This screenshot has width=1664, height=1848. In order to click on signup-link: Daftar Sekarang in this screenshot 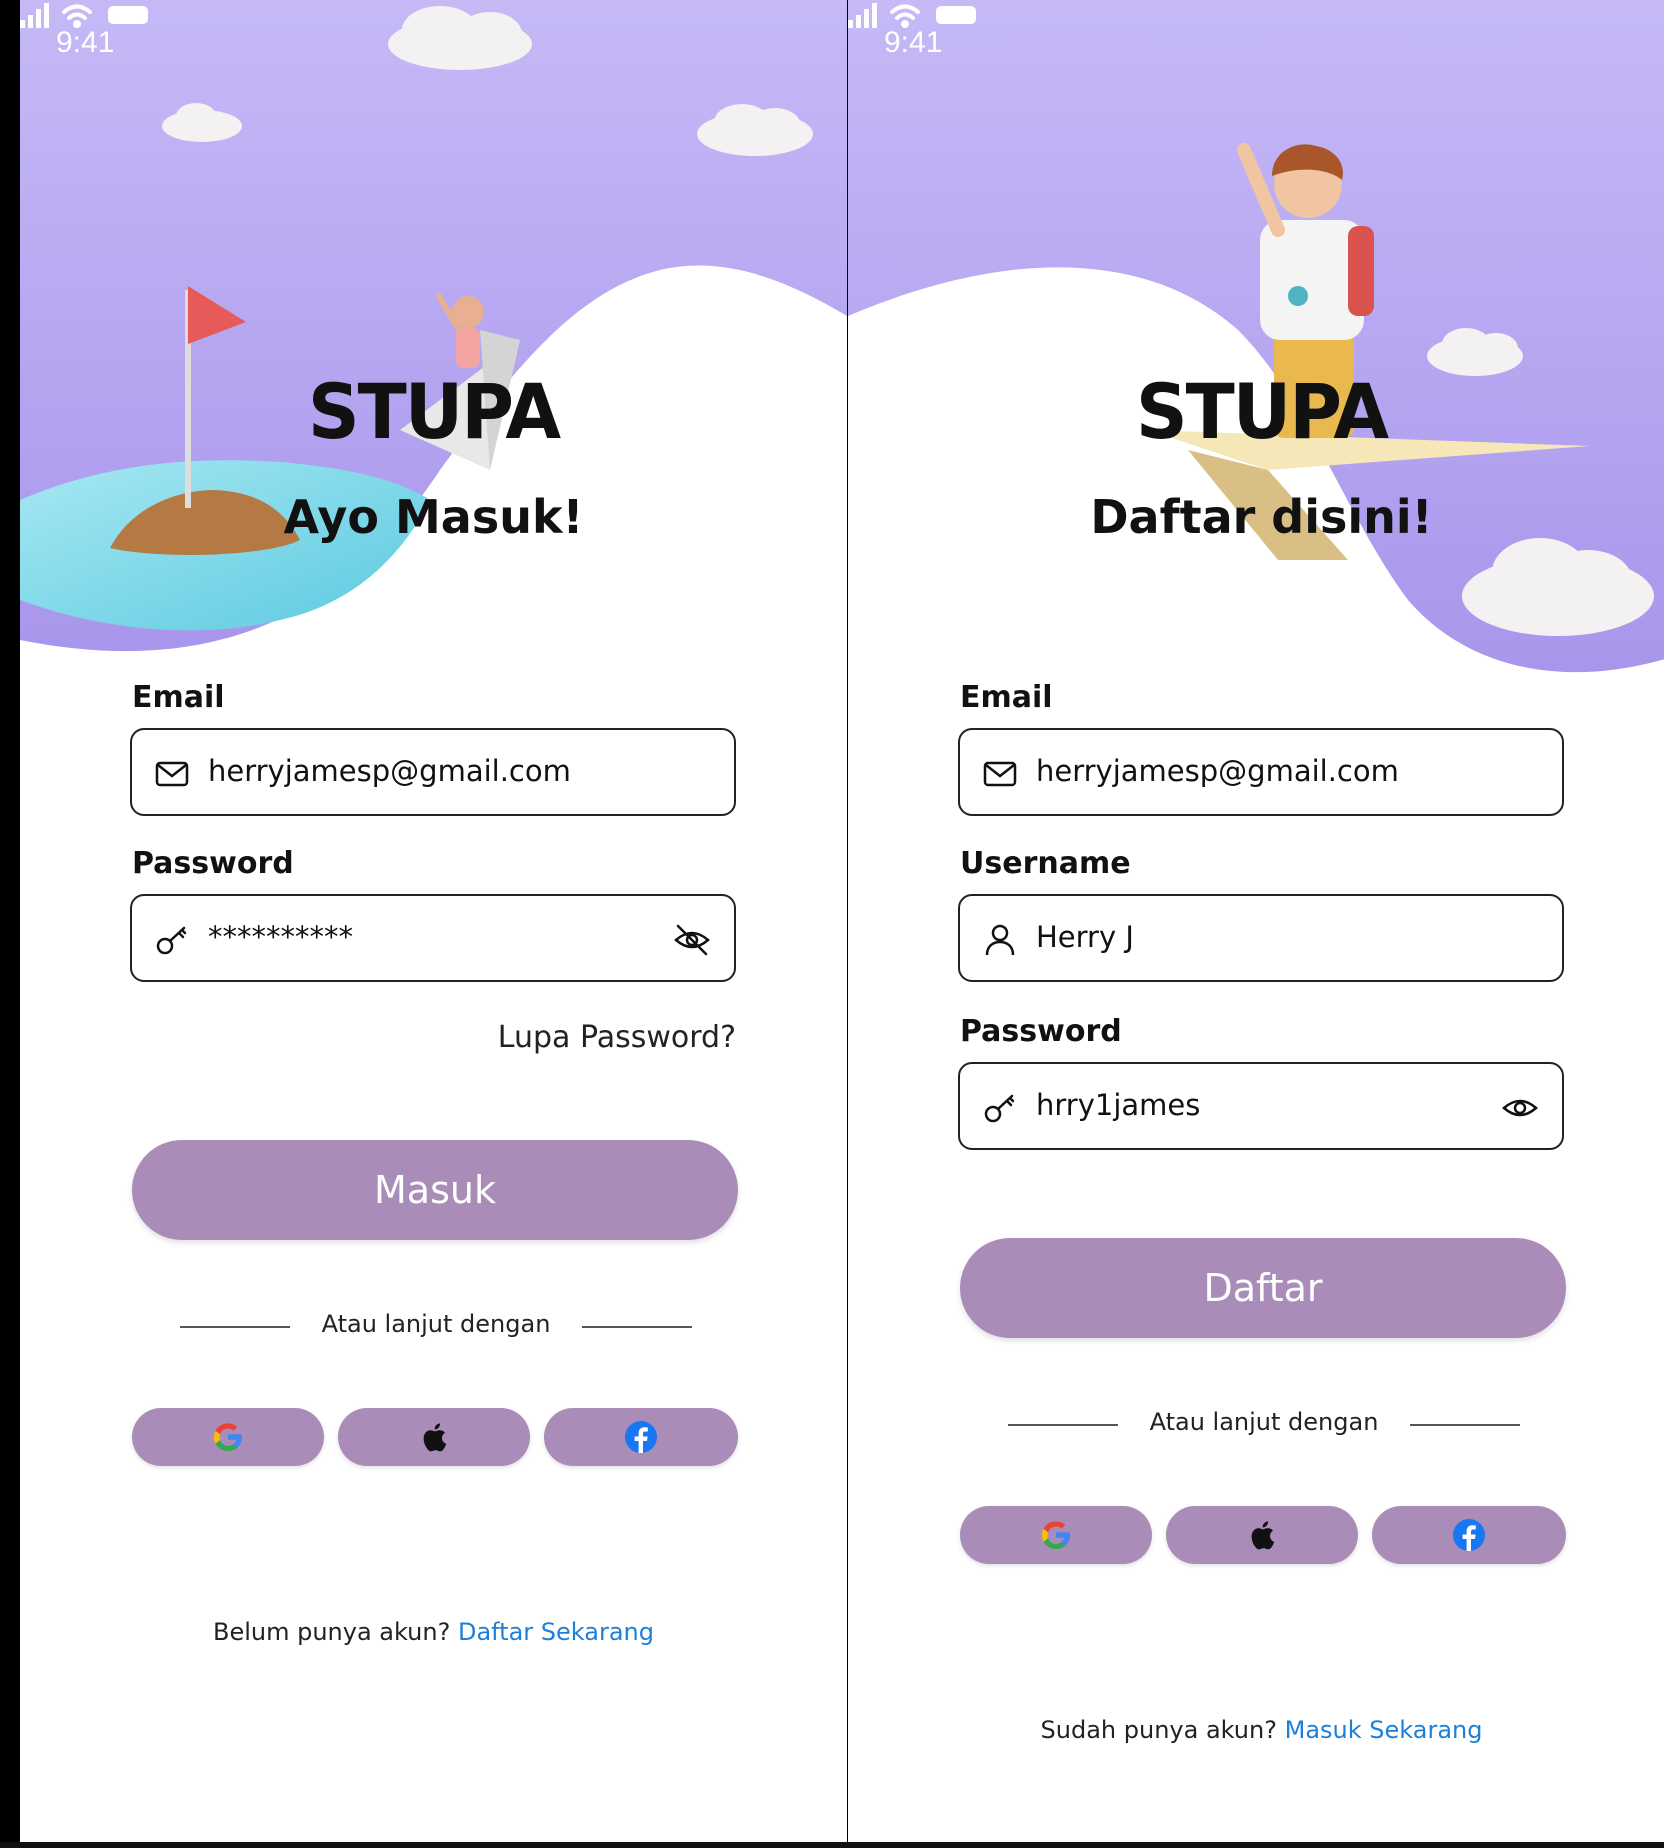, I will do `click(556, 1632)`.